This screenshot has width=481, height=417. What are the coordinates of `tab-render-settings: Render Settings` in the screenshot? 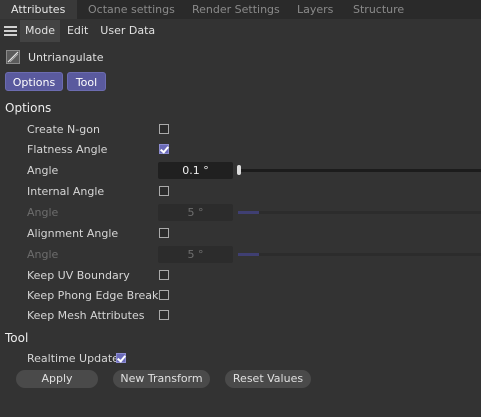 It's located at (233, 9).